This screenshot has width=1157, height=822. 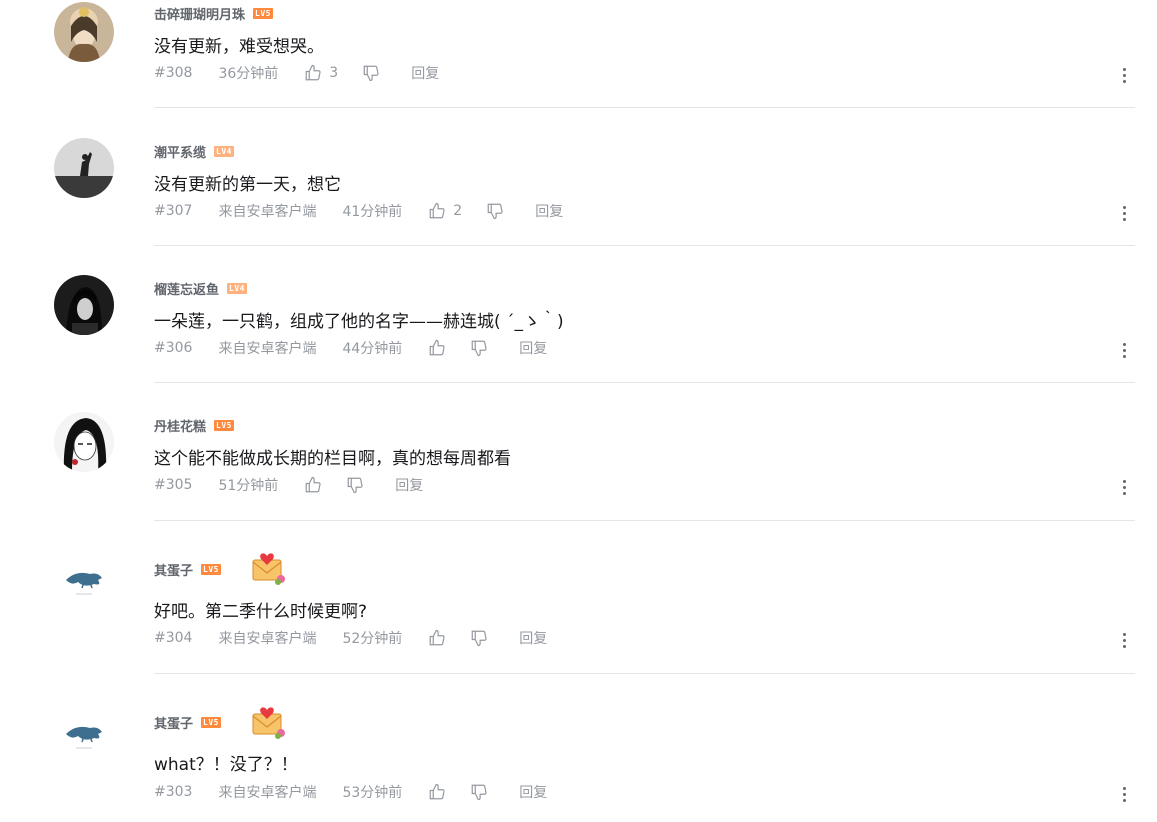 I want to click on comment-text: 一朵莲，一只鹤，组成了他的名字——赫连城( ´_ゝ｀), so click(x=359, y=322).